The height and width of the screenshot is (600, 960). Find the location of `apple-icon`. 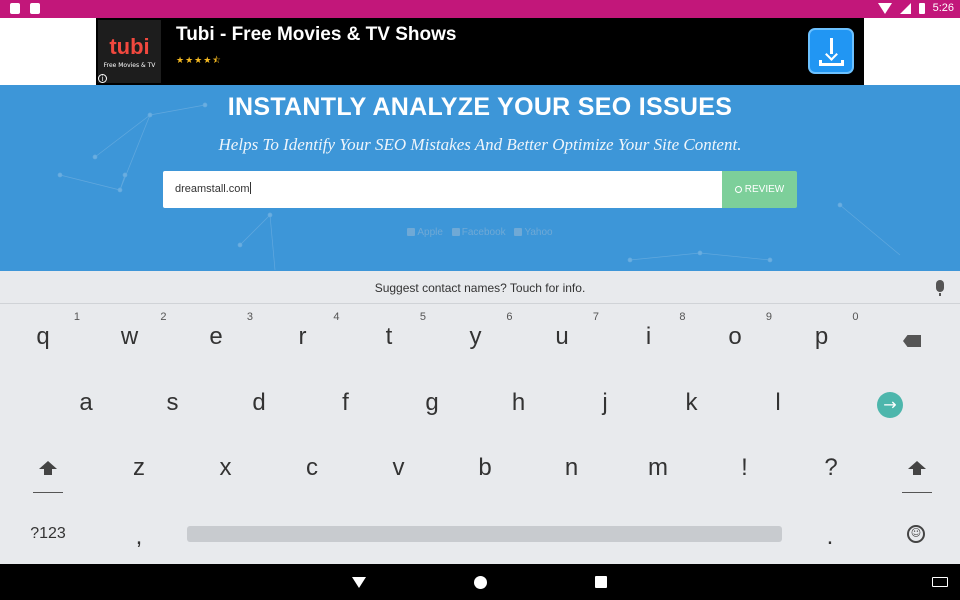

apple-icon is located at coordinates (411, 232).